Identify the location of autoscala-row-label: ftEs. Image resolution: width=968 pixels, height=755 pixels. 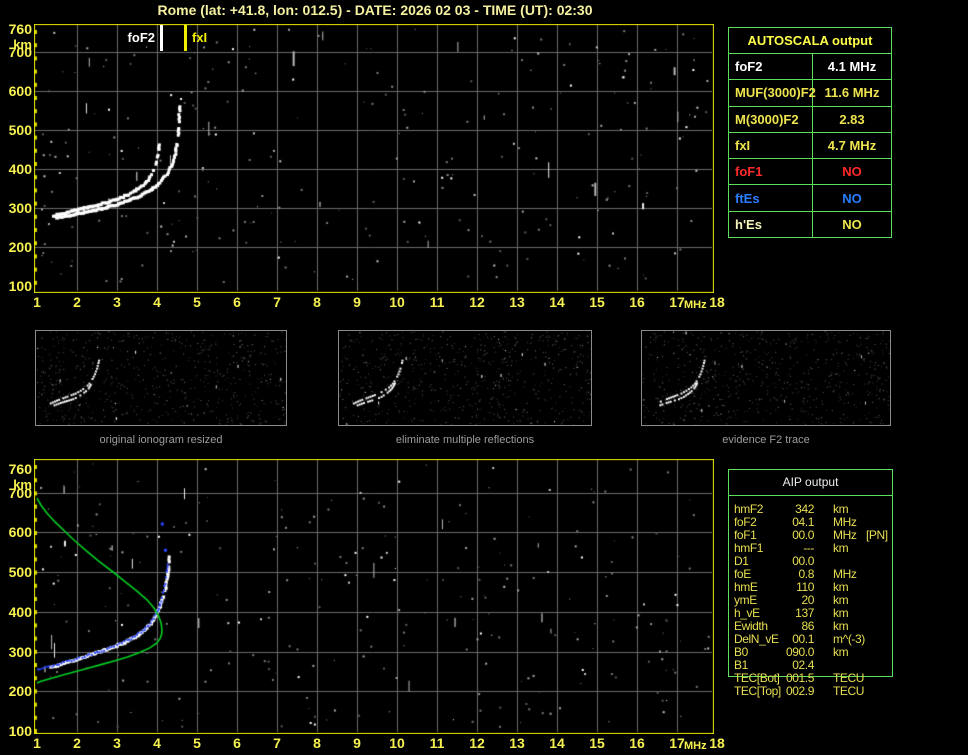
(771, 198).